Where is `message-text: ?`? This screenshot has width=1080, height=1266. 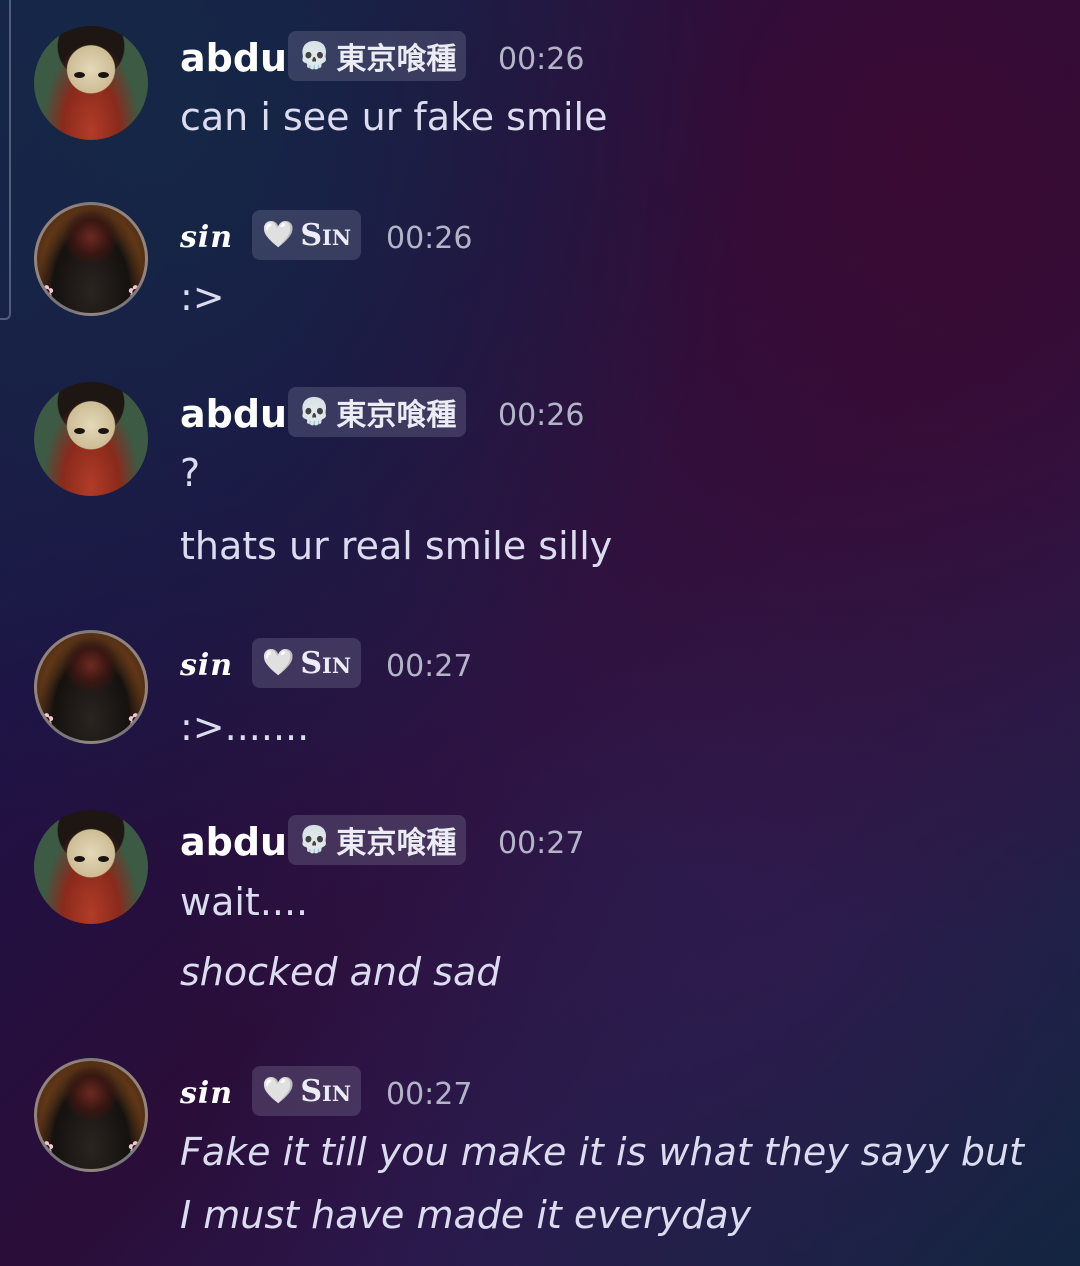 message-text: ? is located at coordinates (190, 473).